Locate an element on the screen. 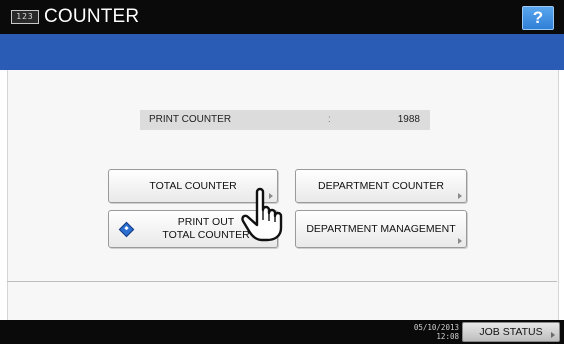 The image size is (564, 344). total-counter-label: TOTAL COUNTER is located at coordinates (193, 186).